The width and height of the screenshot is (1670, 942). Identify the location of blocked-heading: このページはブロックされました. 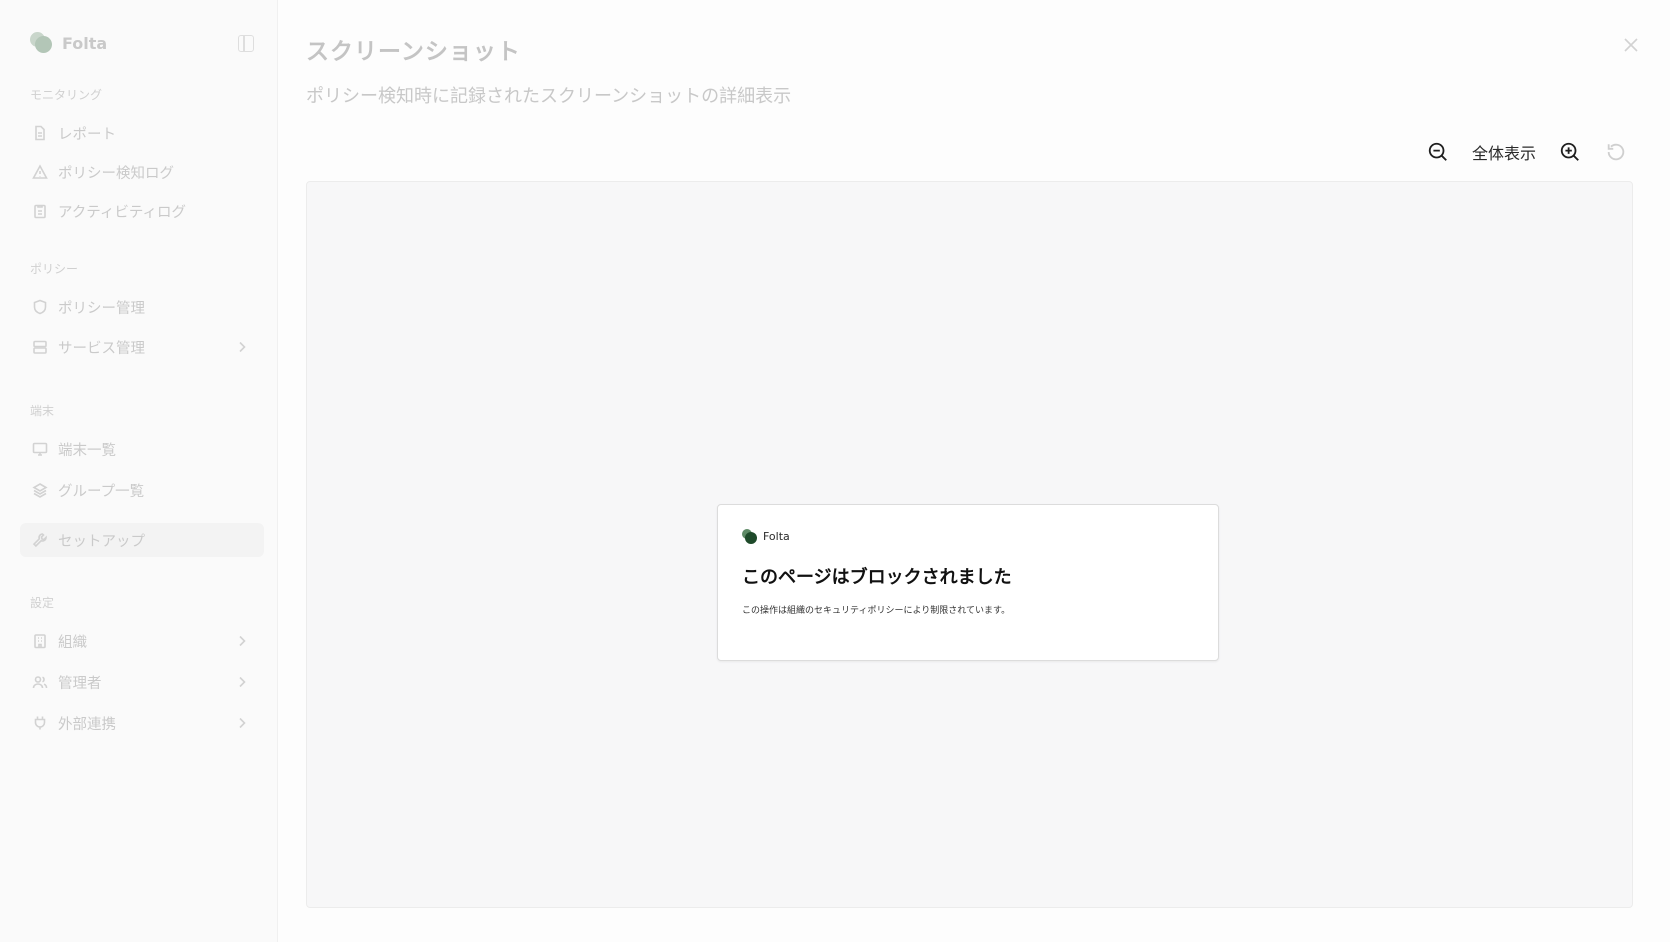
(877, 577).